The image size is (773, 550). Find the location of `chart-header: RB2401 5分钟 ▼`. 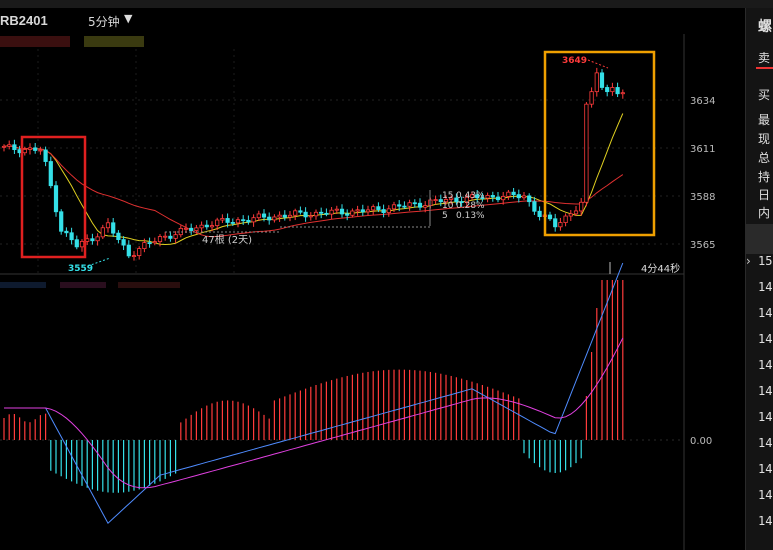

chart-header: RB2401 5分钟 ▼ is located at coordinates (372, 21).